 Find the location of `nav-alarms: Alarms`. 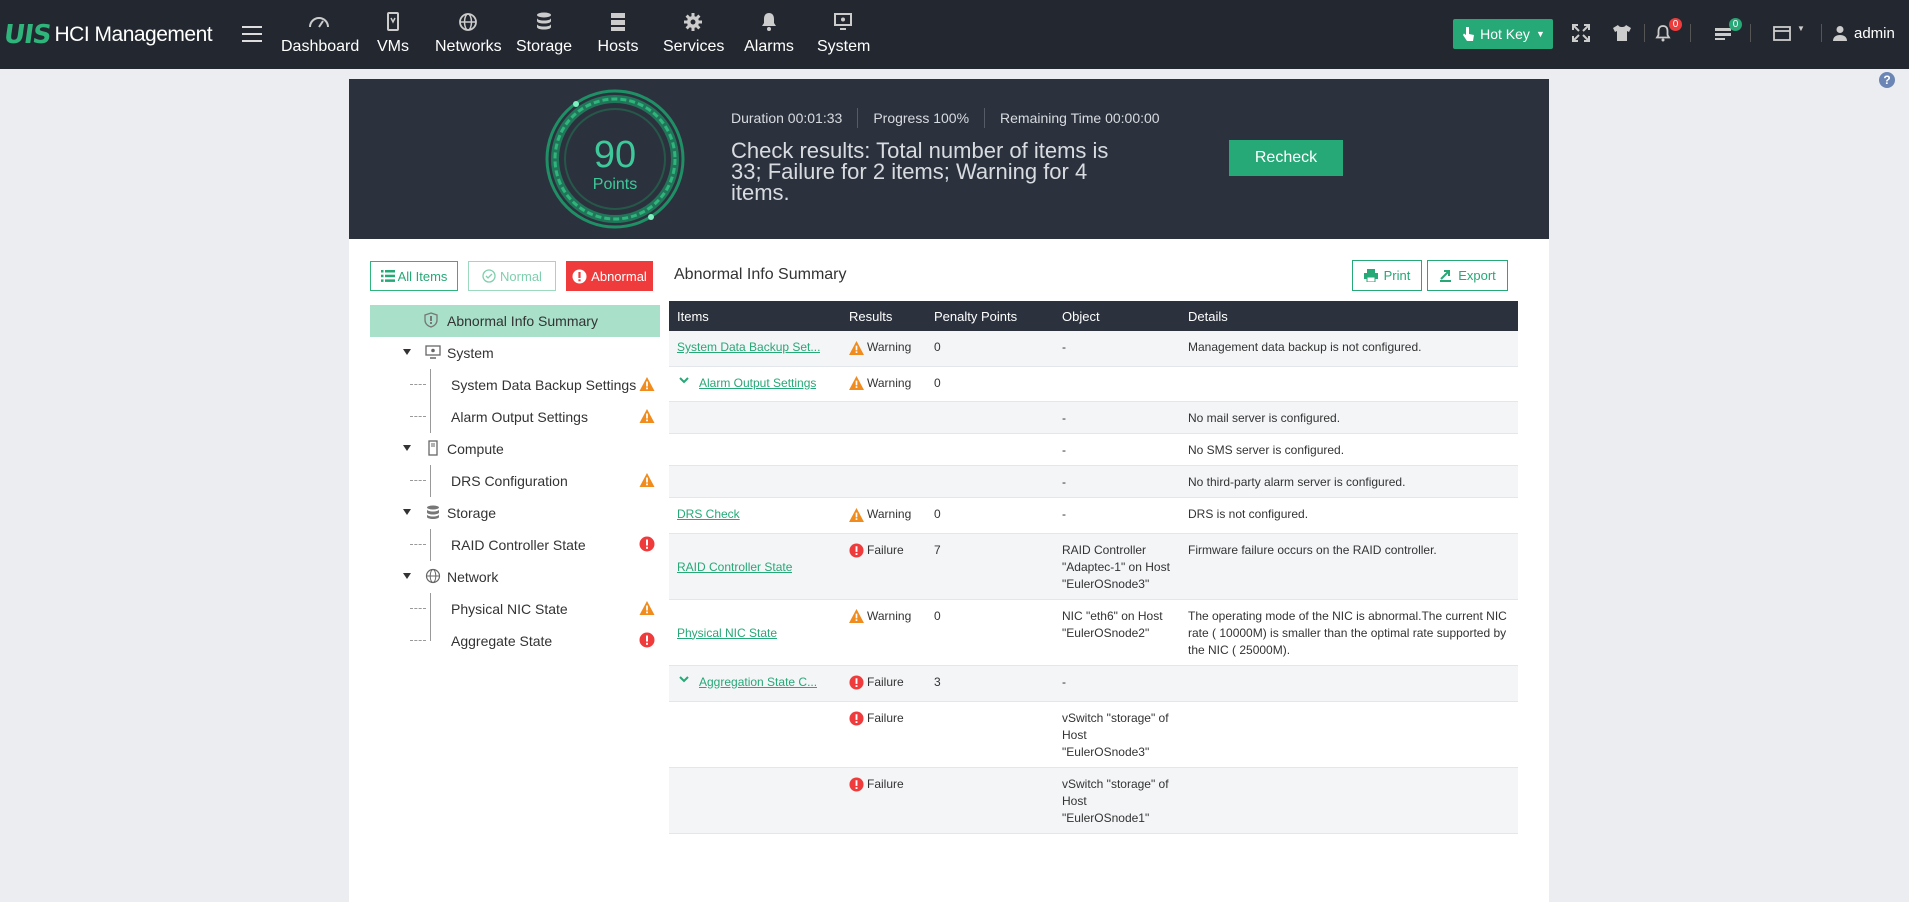

nav-alarms: Alarms is located at coordinates (769, 35).